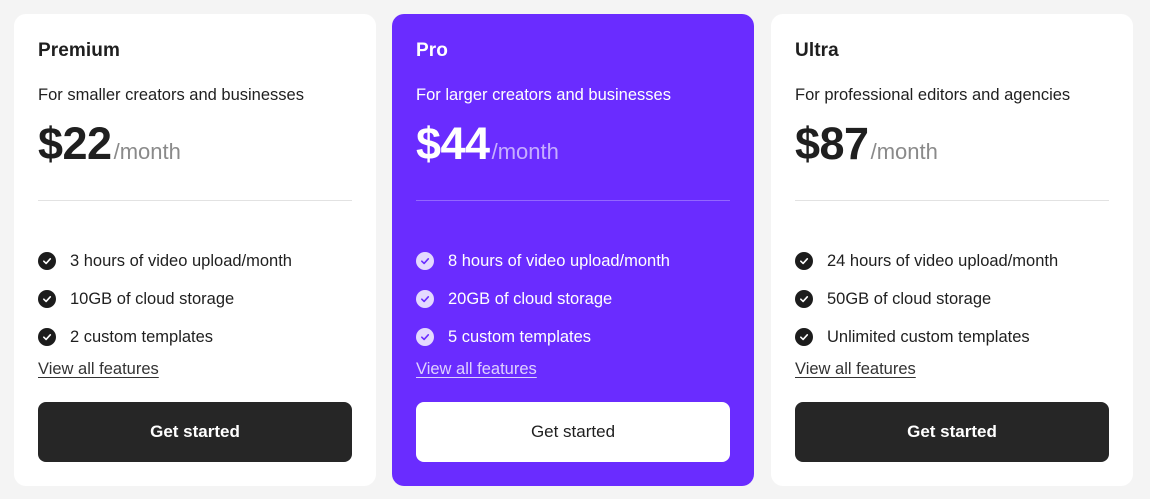 The height and width of the screenshot is (499, 1150). What do you see at coordinates (142, 336) in the screenshot?
I see `feature-label: 2 custom templates` at bounding box center [142, 336].